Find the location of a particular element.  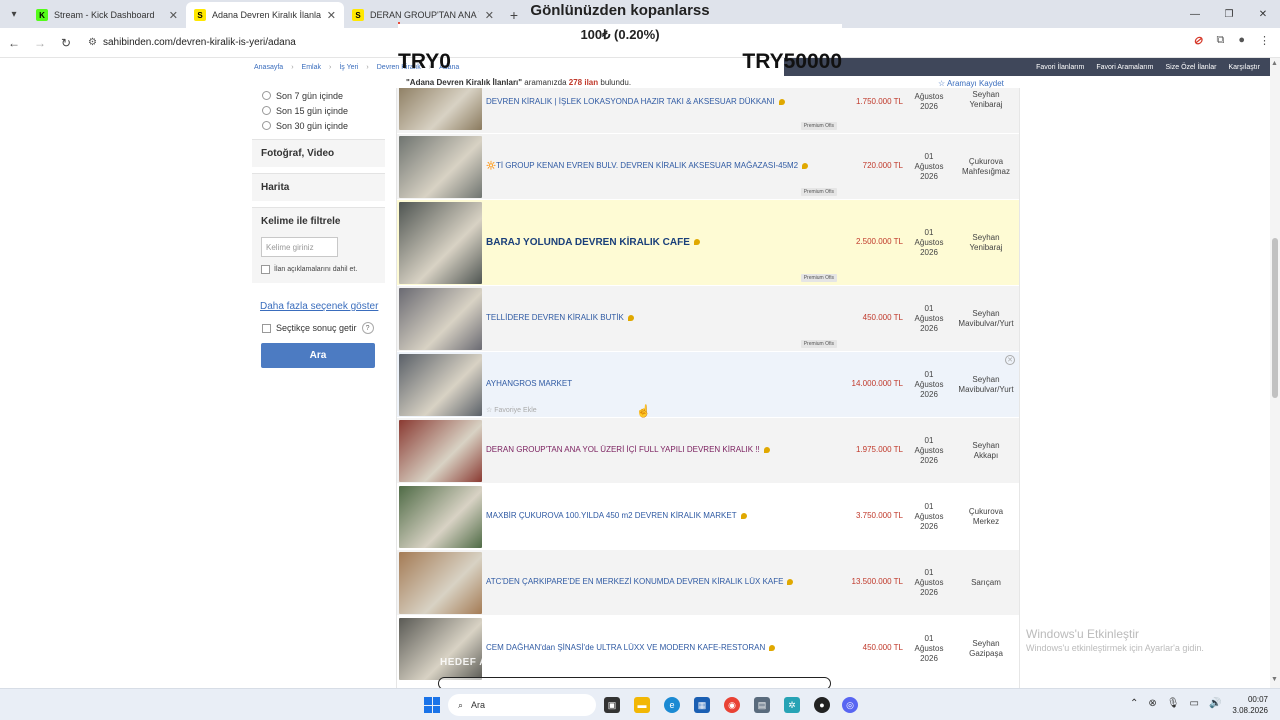

listing-title-text: AYHANGROS MARKET is located at coordinates (529, 383).